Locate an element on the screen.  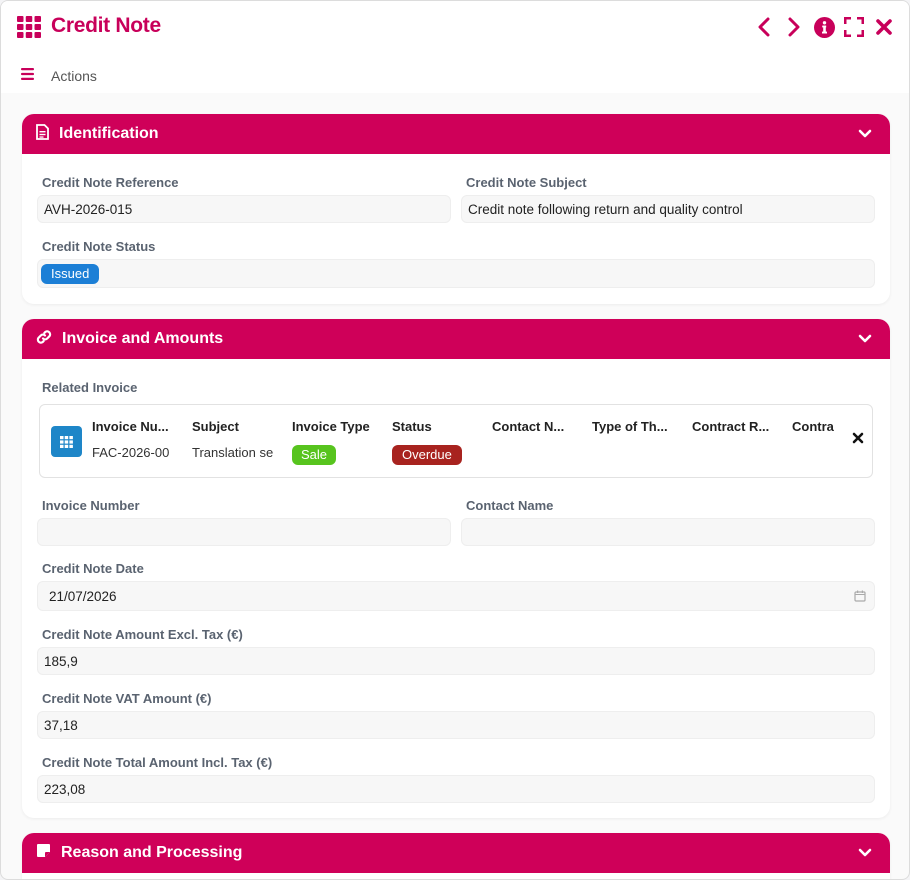
invoice-number-cell: FAC-2026-00 is located at coordinates (131, 452).